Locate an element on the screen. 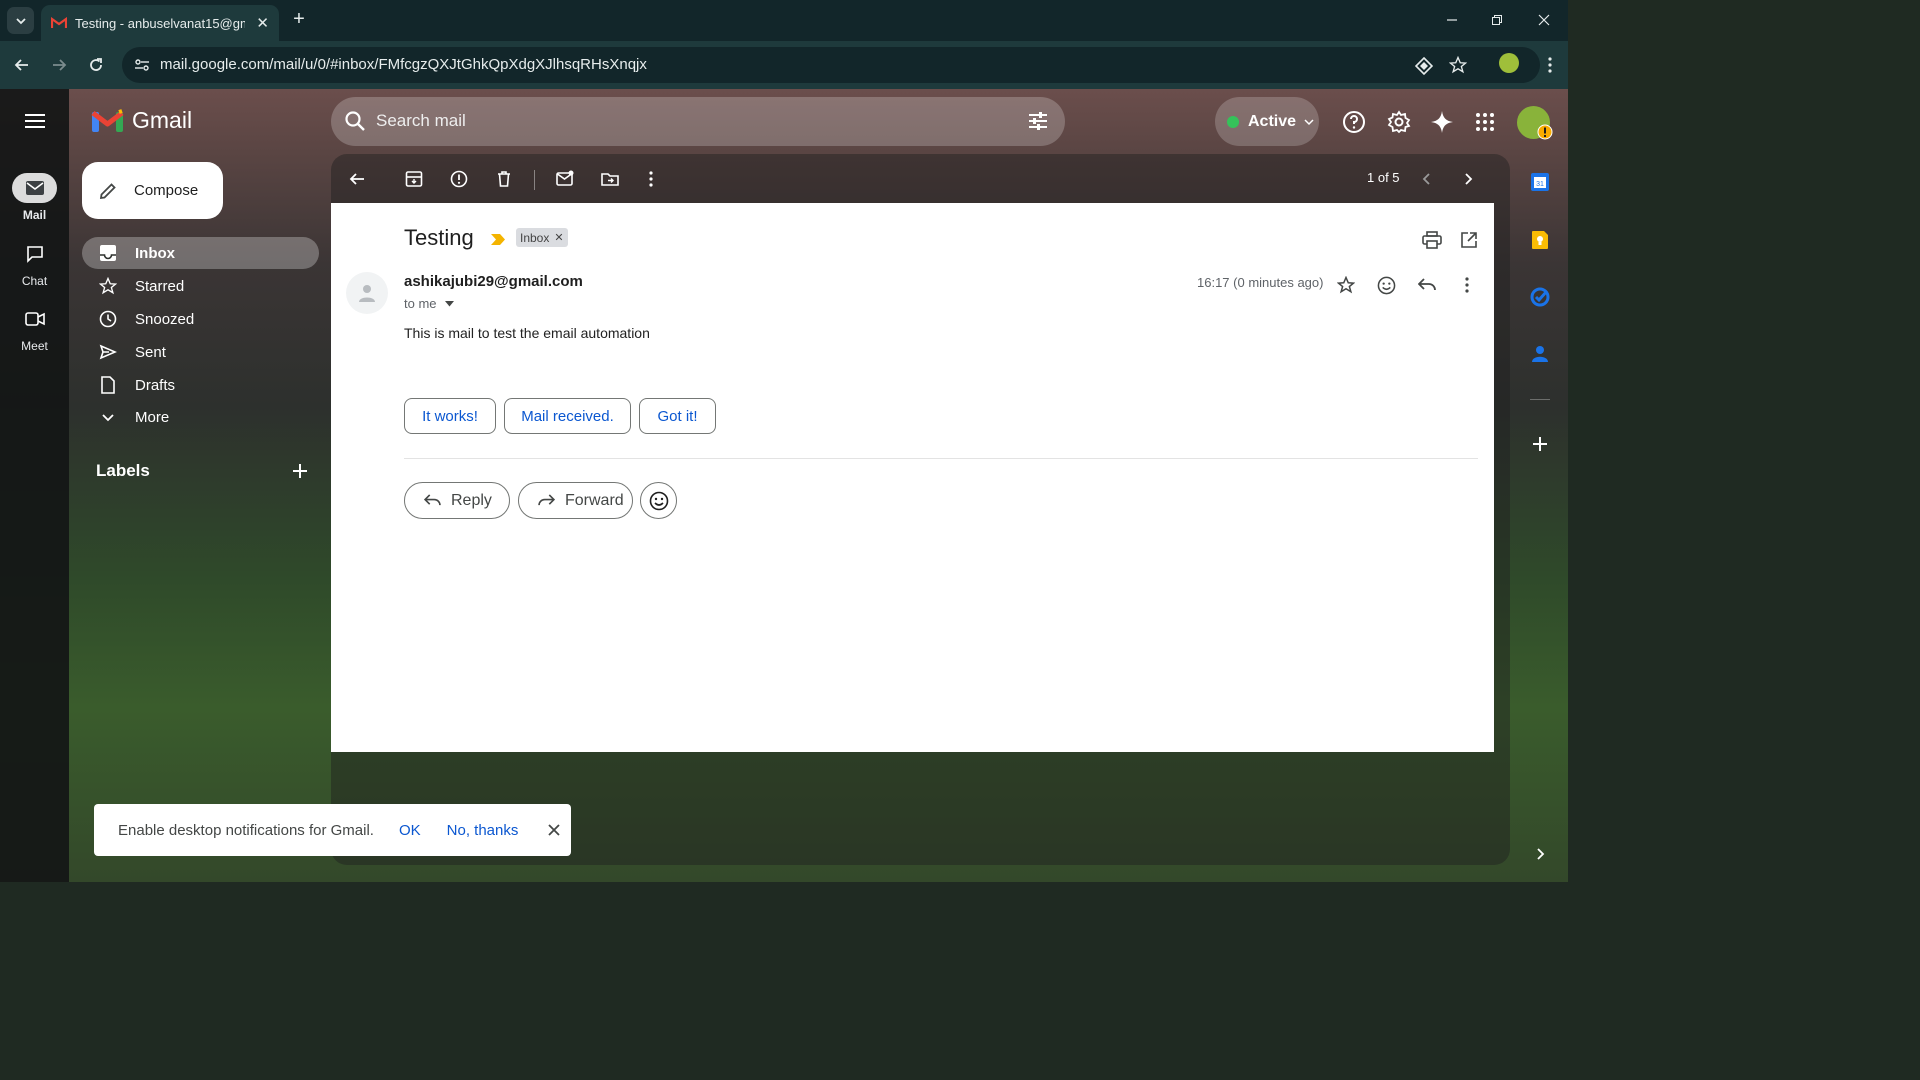  sender-avatar is located at coordinates (367, 293).